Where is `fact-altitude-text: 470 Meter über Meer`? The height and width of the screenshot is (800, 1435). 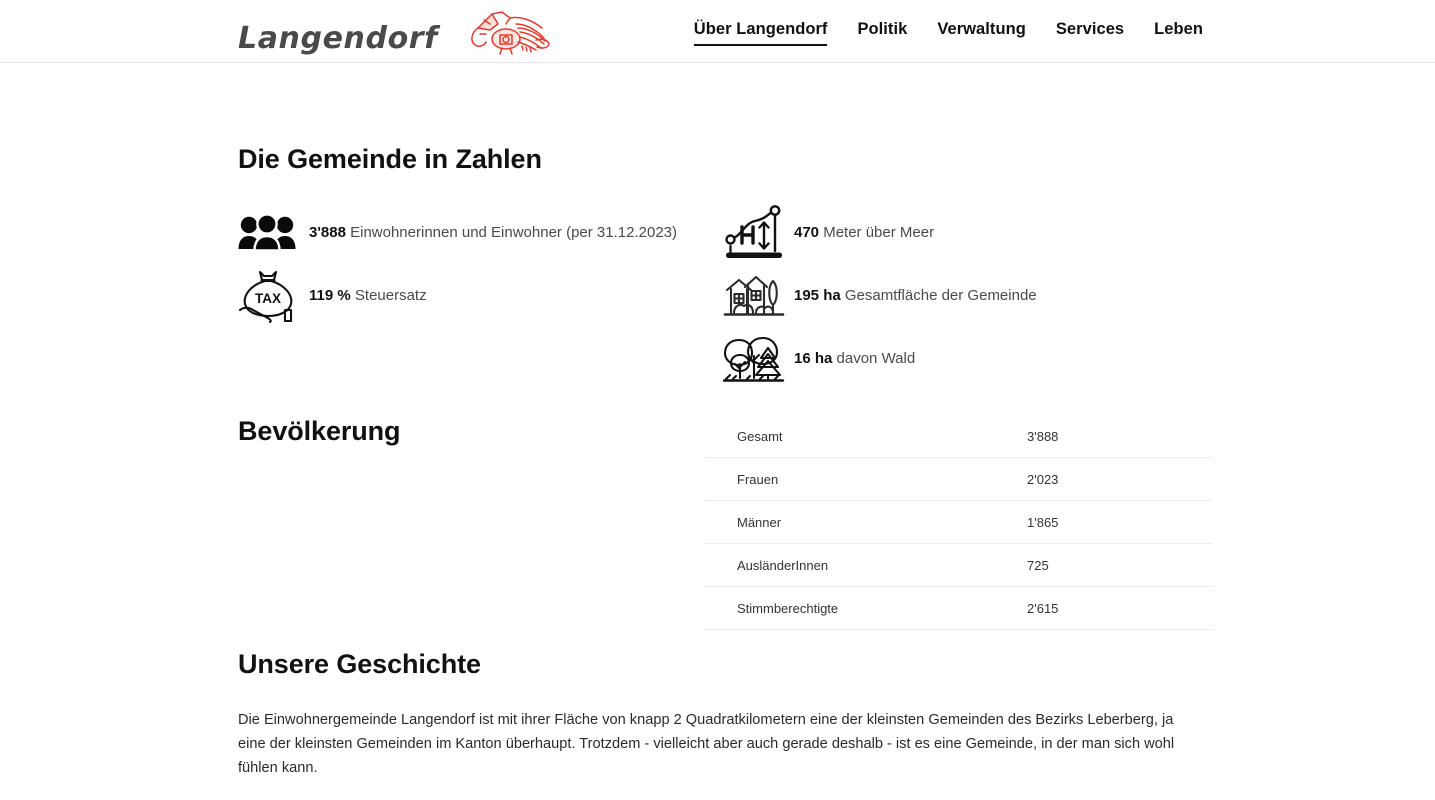 fact-altitude-text: 470 Meter über Meer is located at coordinates (859, 233).